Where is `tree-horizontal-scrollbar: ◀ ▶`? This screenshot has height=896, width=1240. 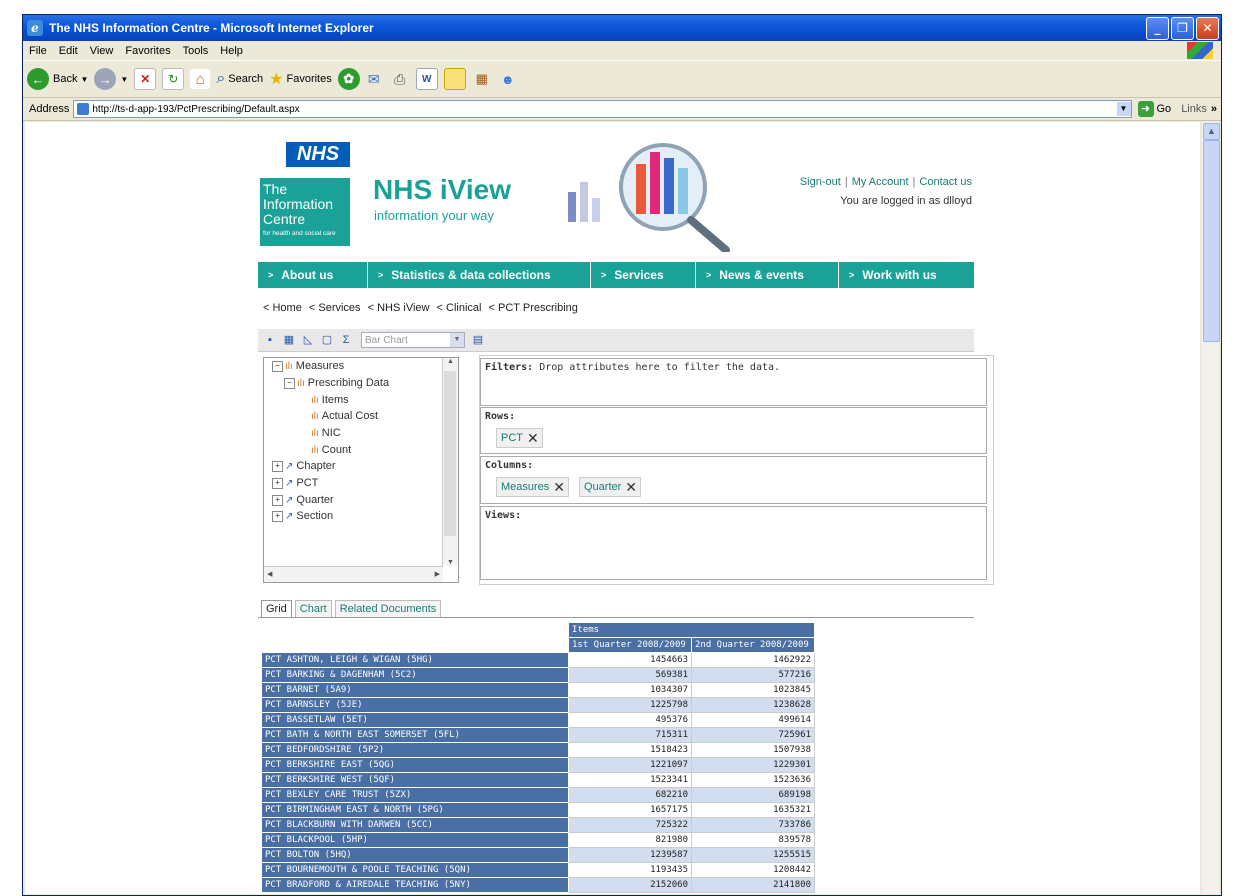 tree-horizontal-scrollbar: ◀ ▶ is located at coordinates (353, 574).